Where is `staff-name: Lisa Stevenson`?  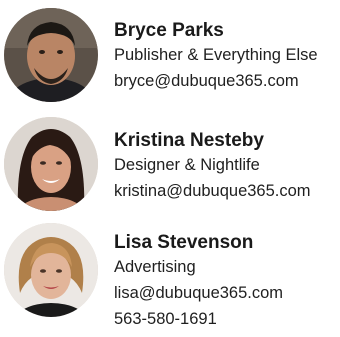
staff-name: Lisa Stevenson is located at coordinates (184, 242).